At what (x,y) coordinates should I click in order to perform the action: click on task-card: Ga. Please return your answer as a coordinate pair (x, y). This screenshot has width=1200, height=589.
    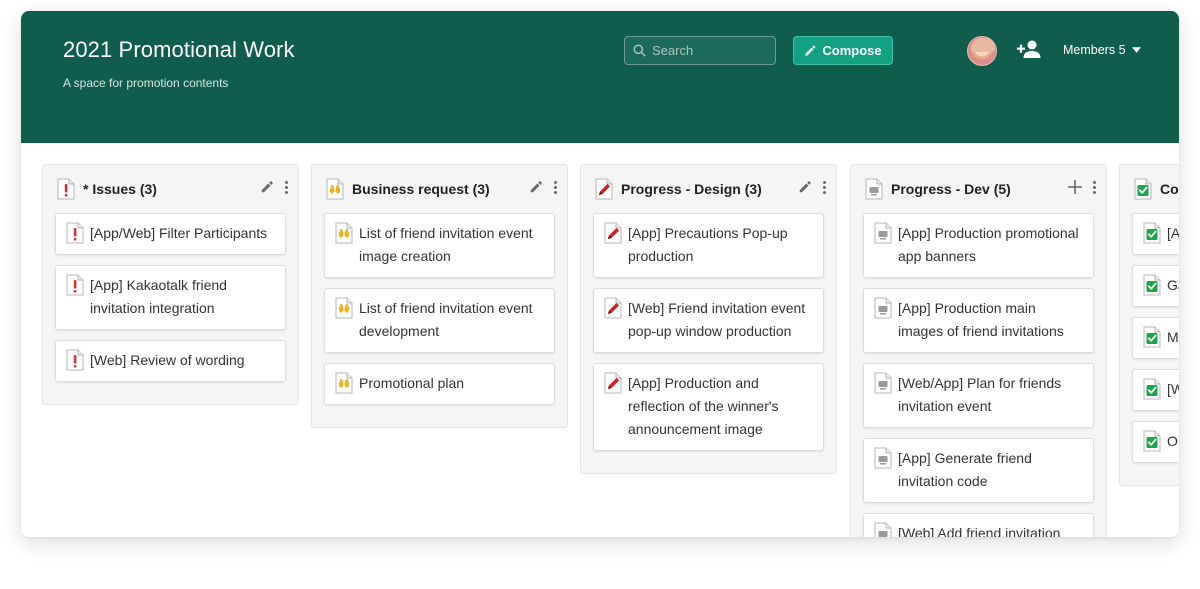
    Looking at the image, I should click on (1155, 286).